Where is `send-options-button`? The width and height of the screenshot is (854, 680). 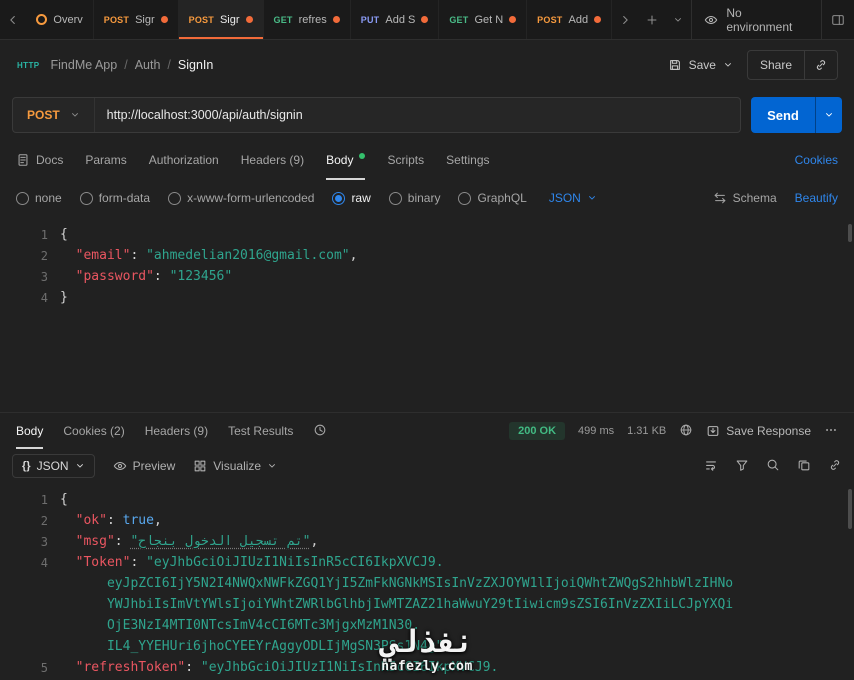 send-options-button is located at coordinates (828, 115).